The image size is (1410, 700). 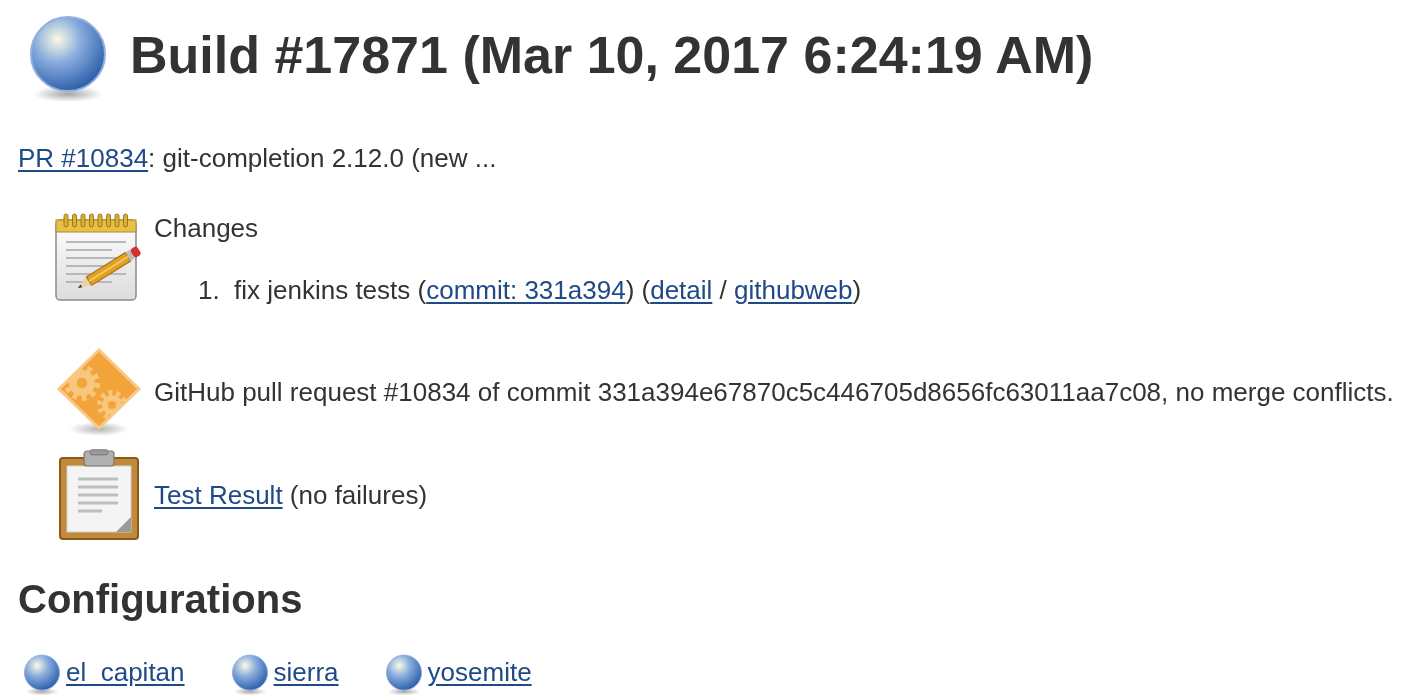 I want to click on change-link: githubweb, so click(x=793, y=290).